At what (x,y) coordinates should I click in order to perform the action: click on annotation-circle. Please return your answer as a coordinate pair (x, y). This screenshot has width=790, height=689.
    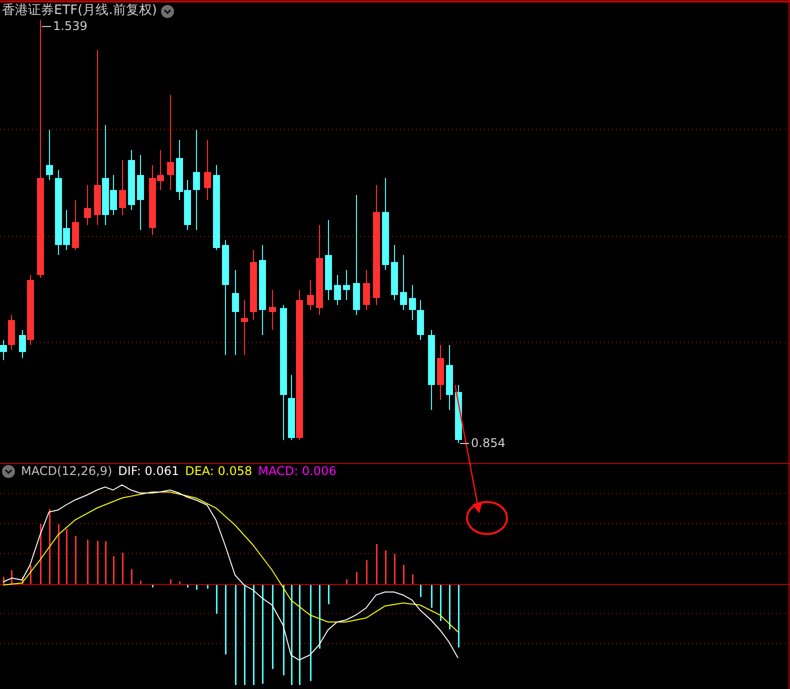
    Looking at the image, I should click on (487, 518).